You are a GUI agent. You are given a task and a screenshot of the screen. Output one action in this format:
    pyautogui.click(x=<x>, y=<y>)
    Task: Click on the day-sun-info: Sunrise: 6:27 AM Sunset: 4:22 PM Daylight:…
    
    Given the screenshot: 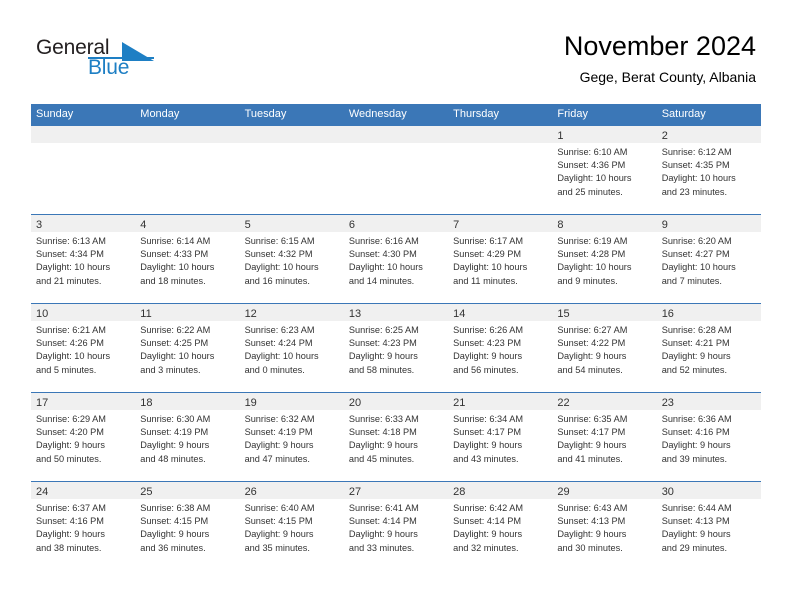 What is the action you would take?
    pyautogui.click(x=604, y=349)
    